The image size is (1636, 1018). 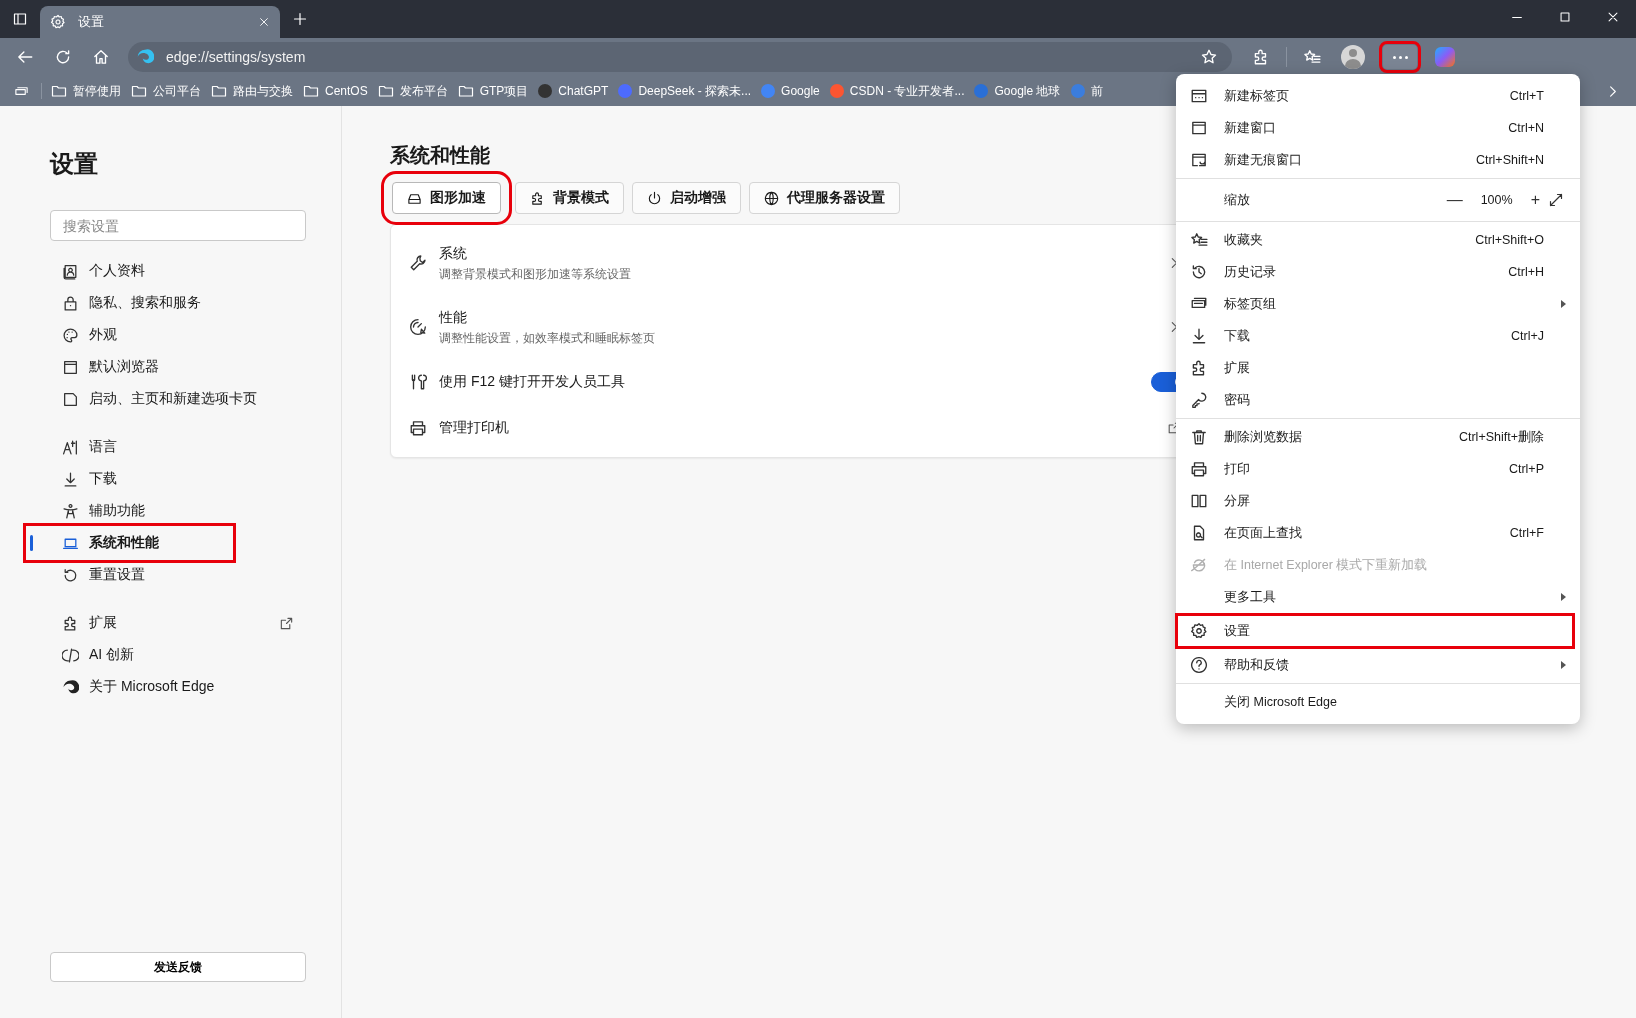 What do you see at coordinates (172, 575) in the screenshot?
I see `nav-item: 重置设置` at bounding box center [172, 575].